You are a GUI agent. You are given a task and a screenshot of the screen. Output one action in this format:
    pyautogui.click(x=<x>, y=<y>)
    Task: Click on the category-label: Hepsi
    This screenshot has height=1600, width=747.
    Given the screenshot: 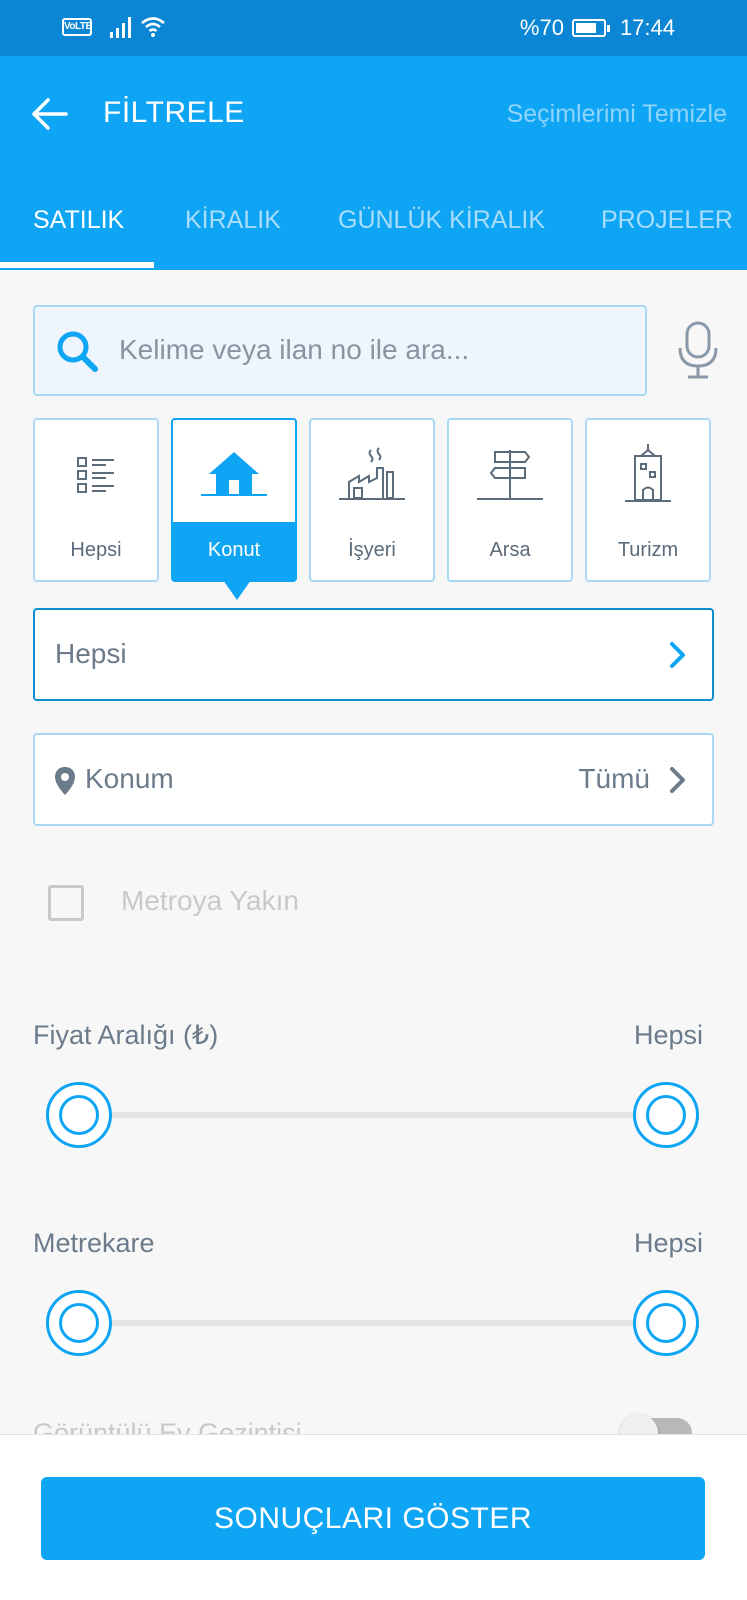 What is the action you would take?
    pyautogui.click(x=96, y=550)
    